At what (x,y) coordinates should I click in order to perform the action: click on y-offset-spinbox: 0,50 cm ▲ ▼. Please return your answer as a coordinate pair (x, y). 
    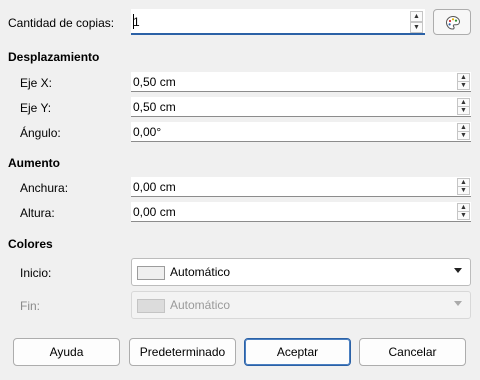
    Looking at the image, I should click on (301, 107).